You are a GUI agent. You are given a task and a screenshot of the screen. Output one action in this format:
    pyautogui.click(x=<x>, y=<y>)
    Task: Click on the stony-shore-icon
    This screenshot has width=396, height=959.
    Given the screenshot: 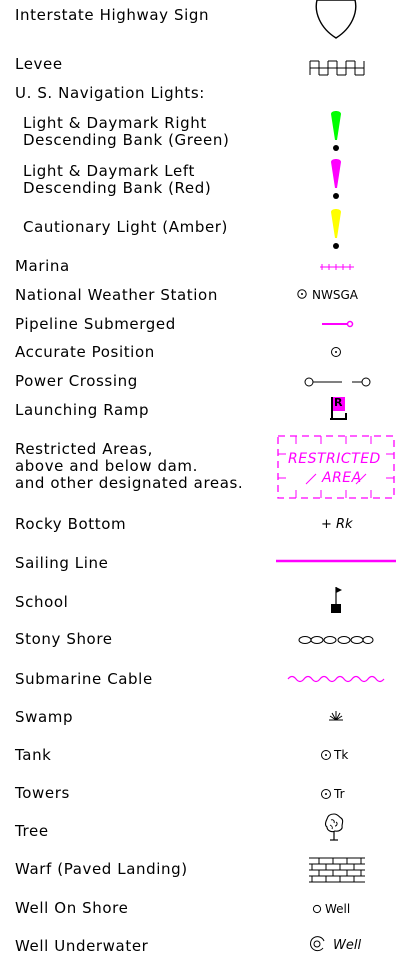 What is the action you would take?
    pyautogui.click(x=336, y=640)
    